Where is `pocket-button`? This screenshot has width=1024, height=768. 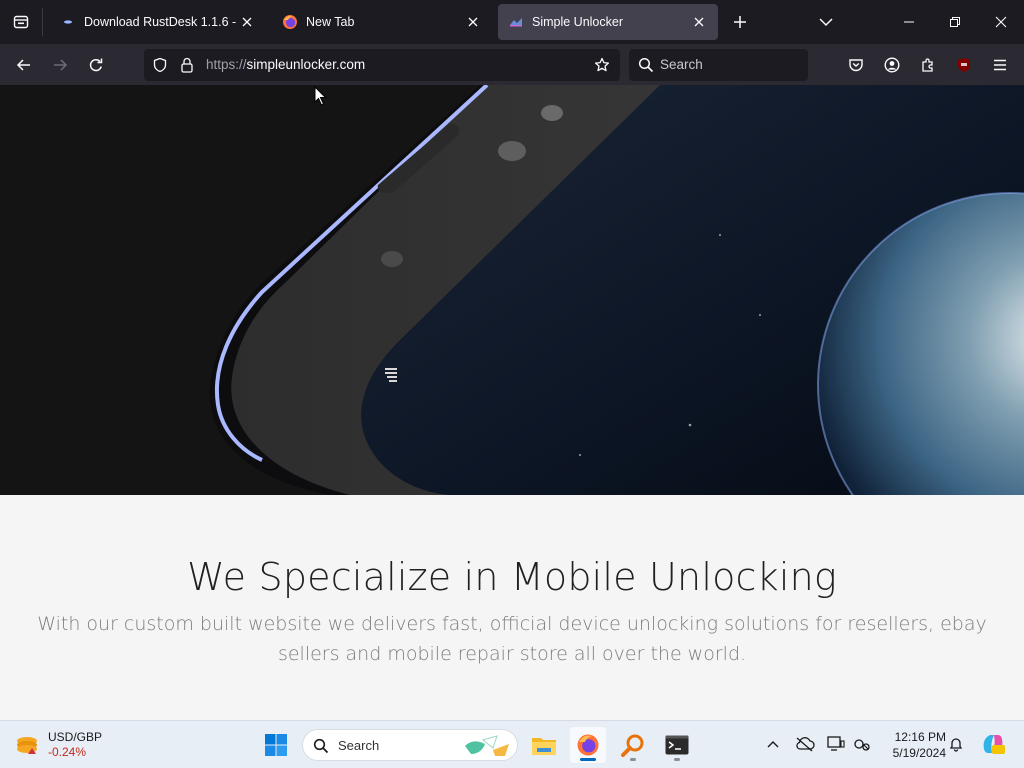
pocket-button is located at coordinates (856, 65).